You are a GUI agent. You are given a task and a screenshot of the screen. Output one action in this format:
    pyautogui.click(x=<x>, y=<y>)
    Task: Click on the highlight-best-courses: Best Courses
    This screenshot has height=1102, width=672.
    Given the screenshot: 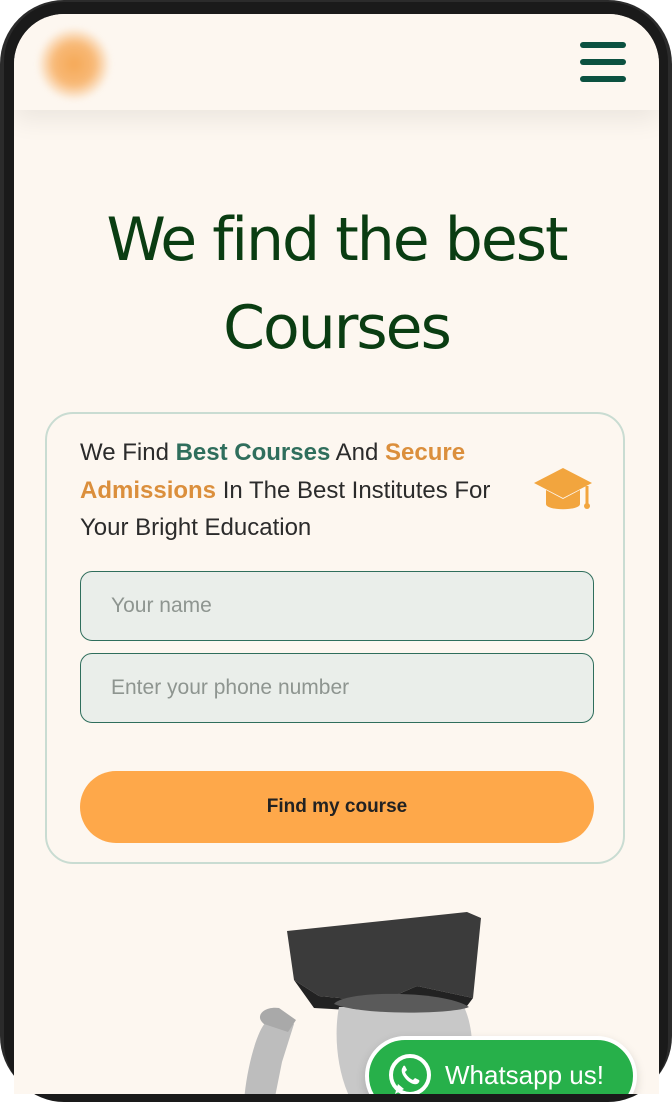 What is the action you would take?
    pyautogui.click(x=253, y=452)
    